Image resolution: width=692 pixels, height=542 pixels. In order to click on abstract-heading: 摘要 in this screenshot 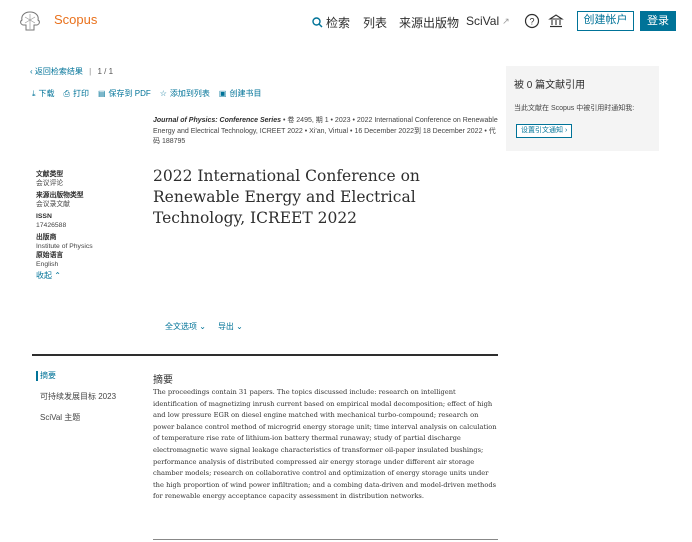, I will do `click(163, 380)`.